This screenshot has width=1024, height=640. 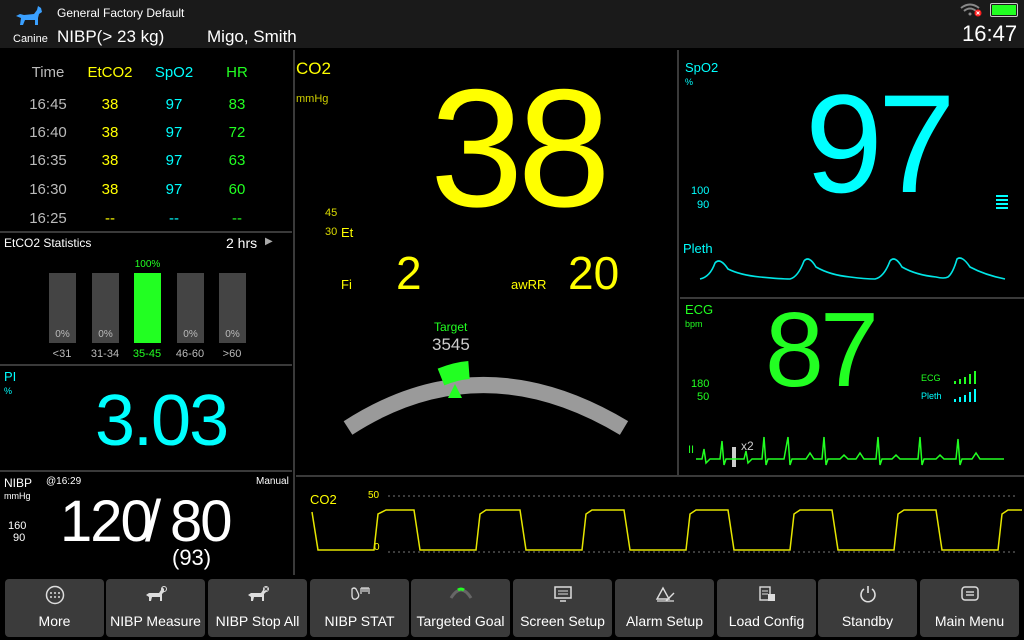 What do you see at coordinates (48, 243) in the screenshot?
I see `stats-title: EtCO2 Statistics` at bounding box center [48, 243].